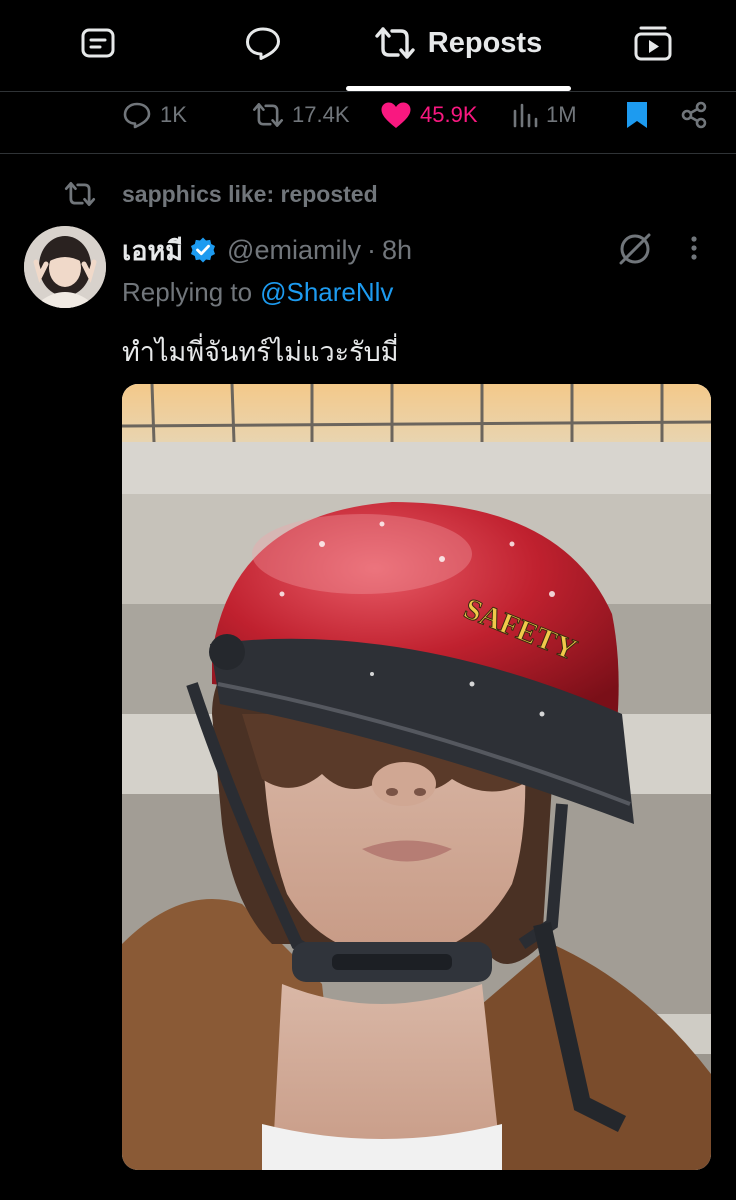 The image size is (736, 1200). I want to click on like-count-button: 45.9K, so click(429, 115).